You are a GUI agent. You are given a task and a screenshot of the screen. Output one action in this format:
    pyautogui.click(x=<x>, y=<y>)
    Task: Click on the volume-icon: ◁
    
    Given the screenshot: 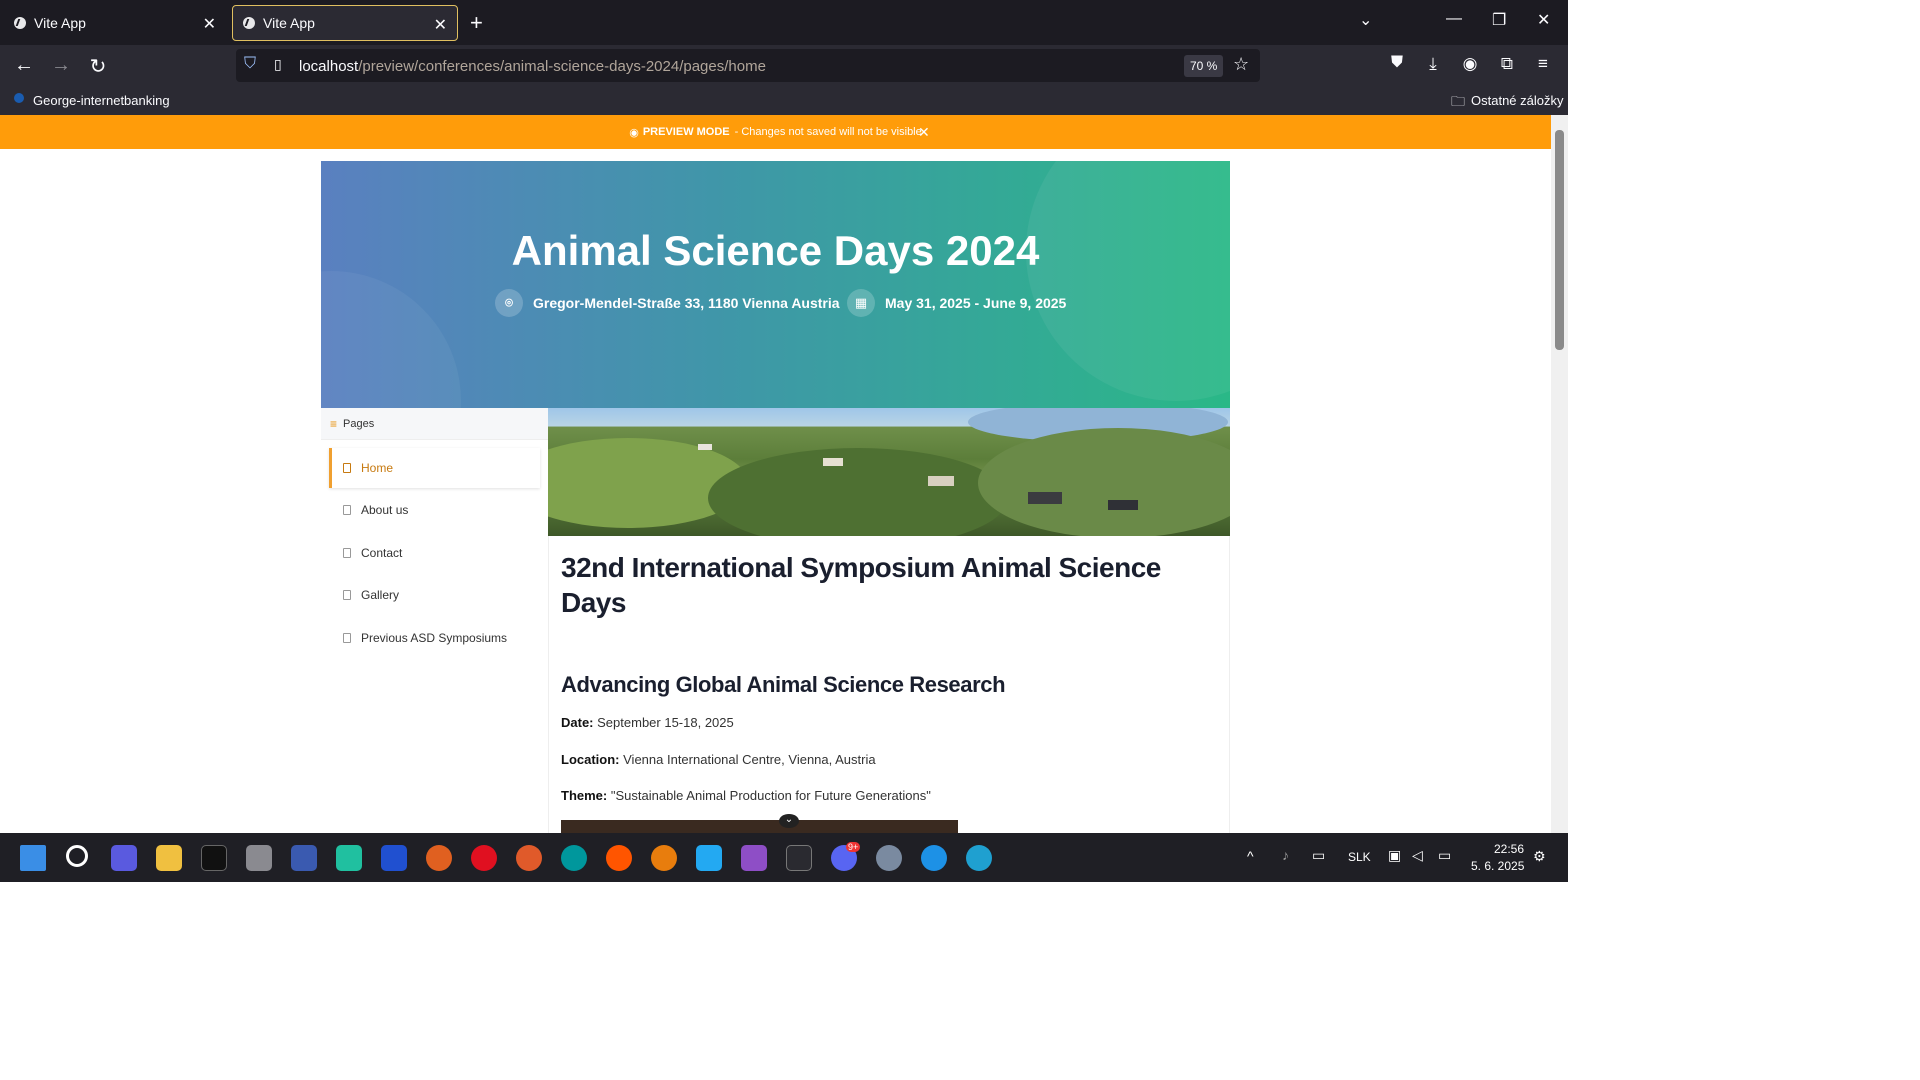 What is the action you would take?
    pyautogui.click(x=1417, y=855)
    